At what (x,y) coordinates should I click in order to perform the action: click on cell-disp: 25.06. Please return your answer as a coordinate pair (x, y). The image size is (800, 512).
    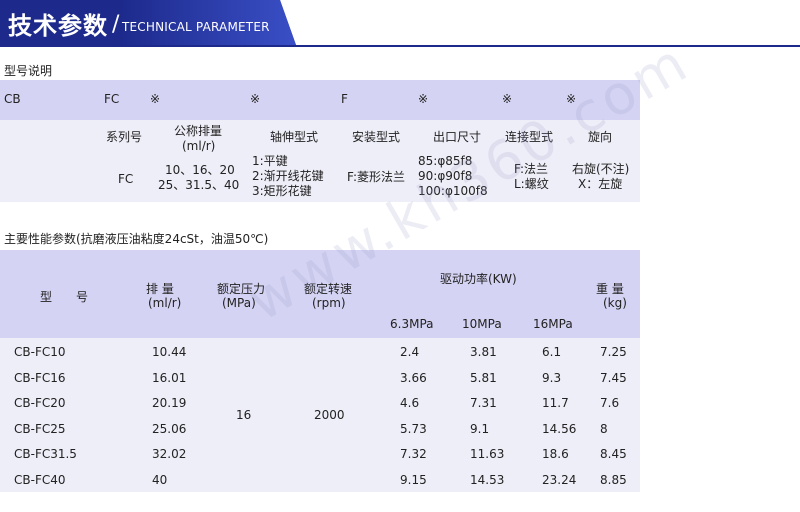
    Looking at the image, I should click on (169, 428).